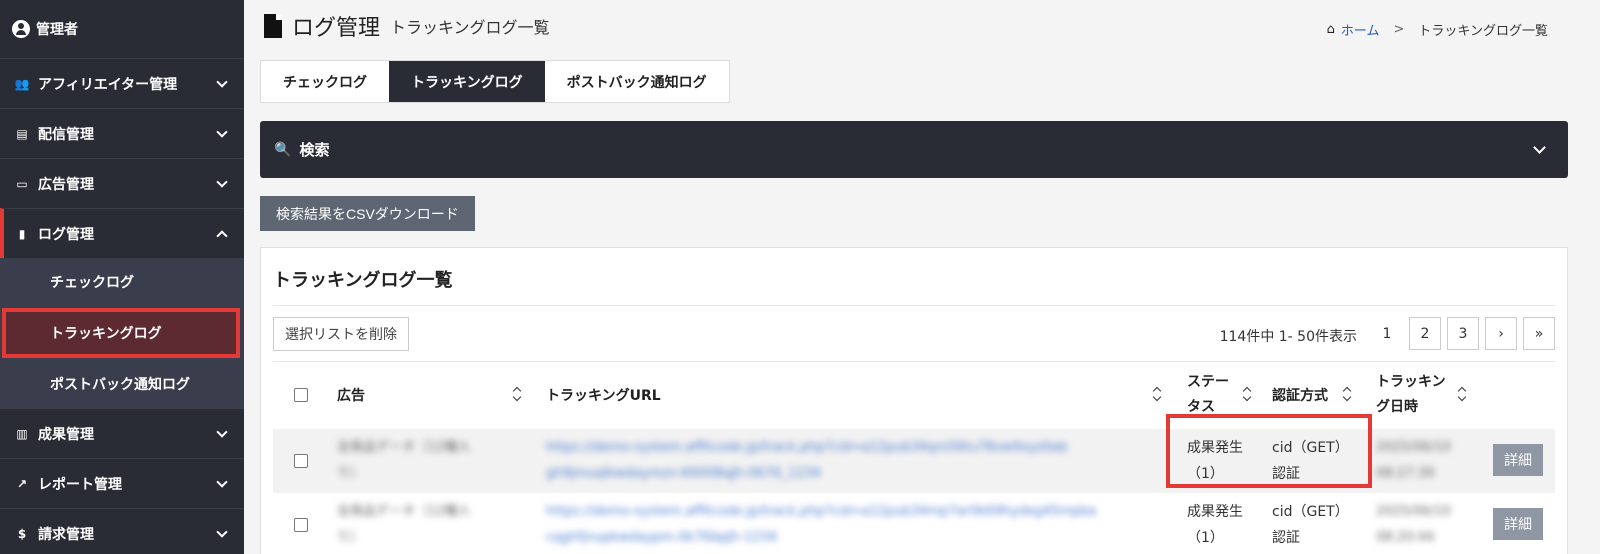 Image resolution: width=1600 pixels, height=554 pixels. Describe the element at coordinates (273, 26) in the screenshot. I see `file-icon` at that location.